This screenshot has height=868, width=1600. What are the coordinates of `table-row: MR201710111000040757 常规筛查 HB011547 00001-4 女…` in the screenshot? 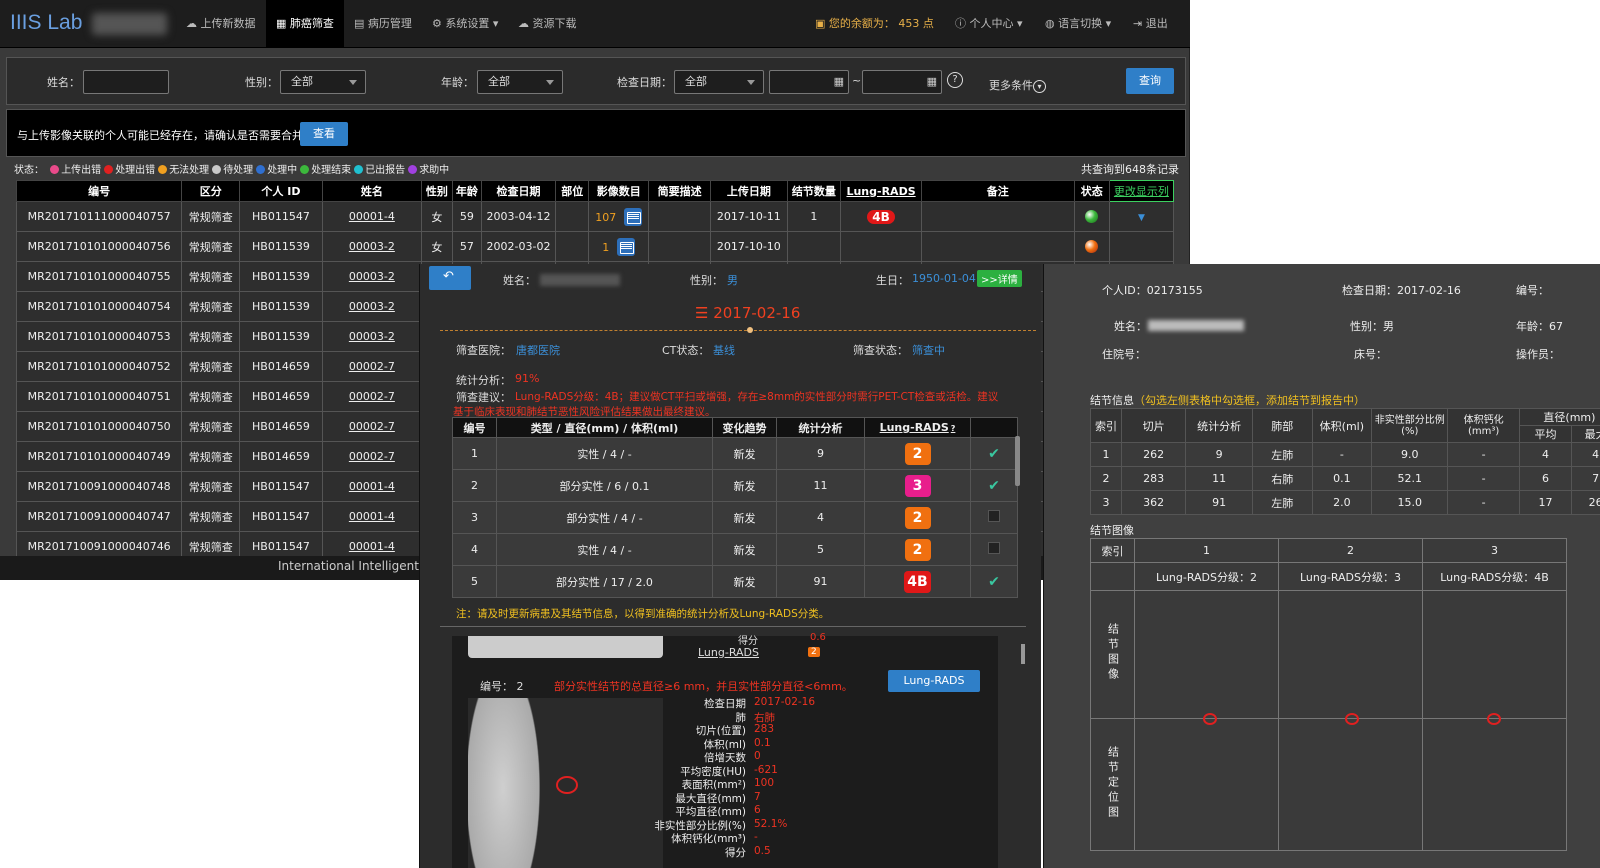 It's located at (595, 216).